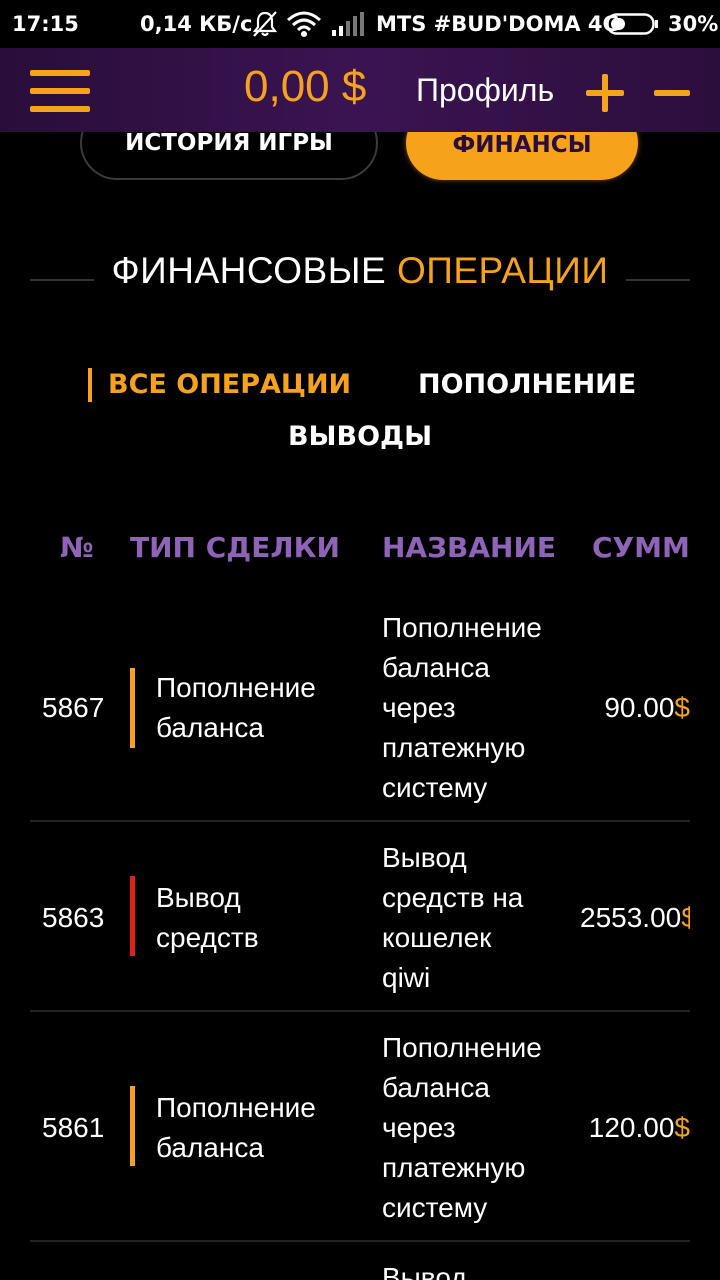 This screenshot has width=720, height=1280. Describe the element at coordinates (360, 437) in the screenshot. I see `filter-withdrawals: ВЫВОДЫ` at that location.